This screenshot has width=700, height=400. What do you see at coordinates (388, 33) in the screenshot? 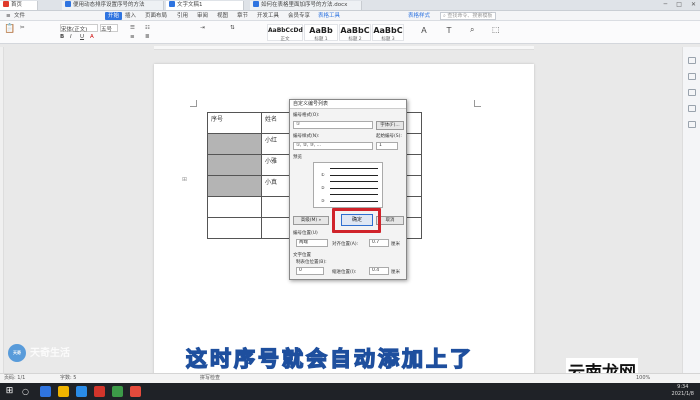
I see `style-heading-3: AaBbC 标题 3` at bounding box center [388, 33].